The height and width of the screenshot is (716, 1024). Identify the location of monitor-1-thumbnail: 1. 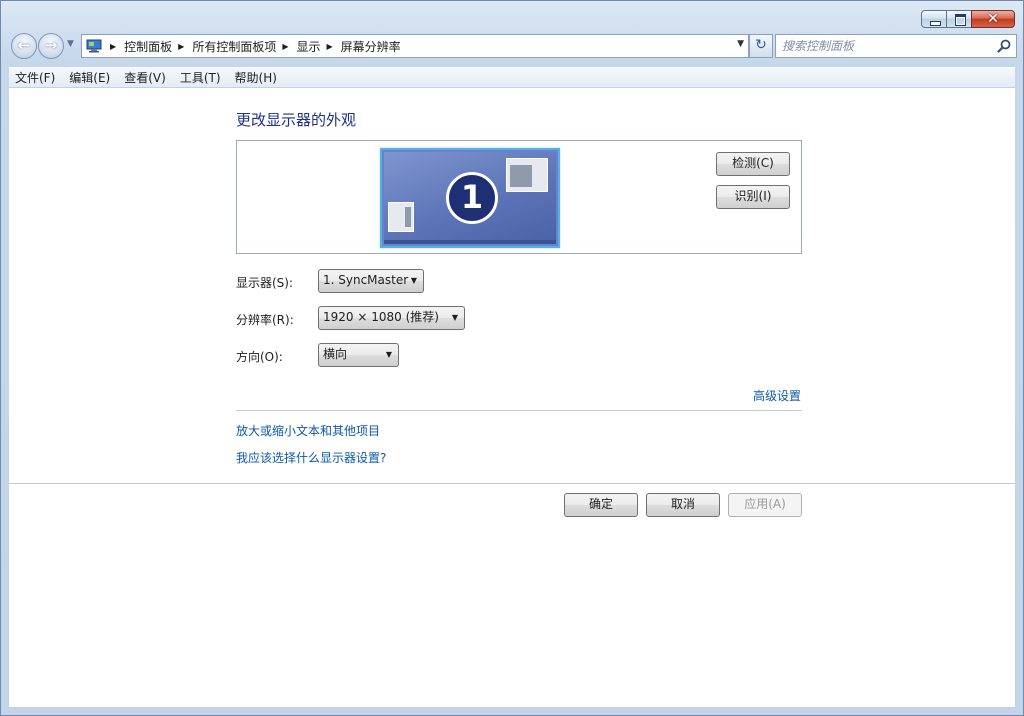
(470, 198).